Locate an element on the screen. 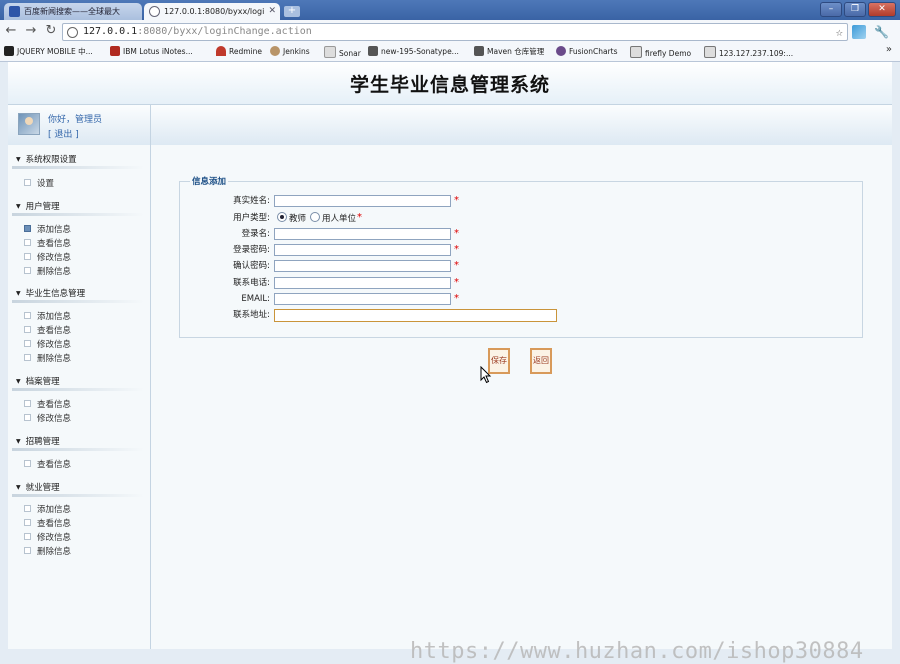 Image resolution: width=900 pixels, height=664 pixels. sidebar-item-employment-view: 查看信息 is located at coordinates (47, 523).